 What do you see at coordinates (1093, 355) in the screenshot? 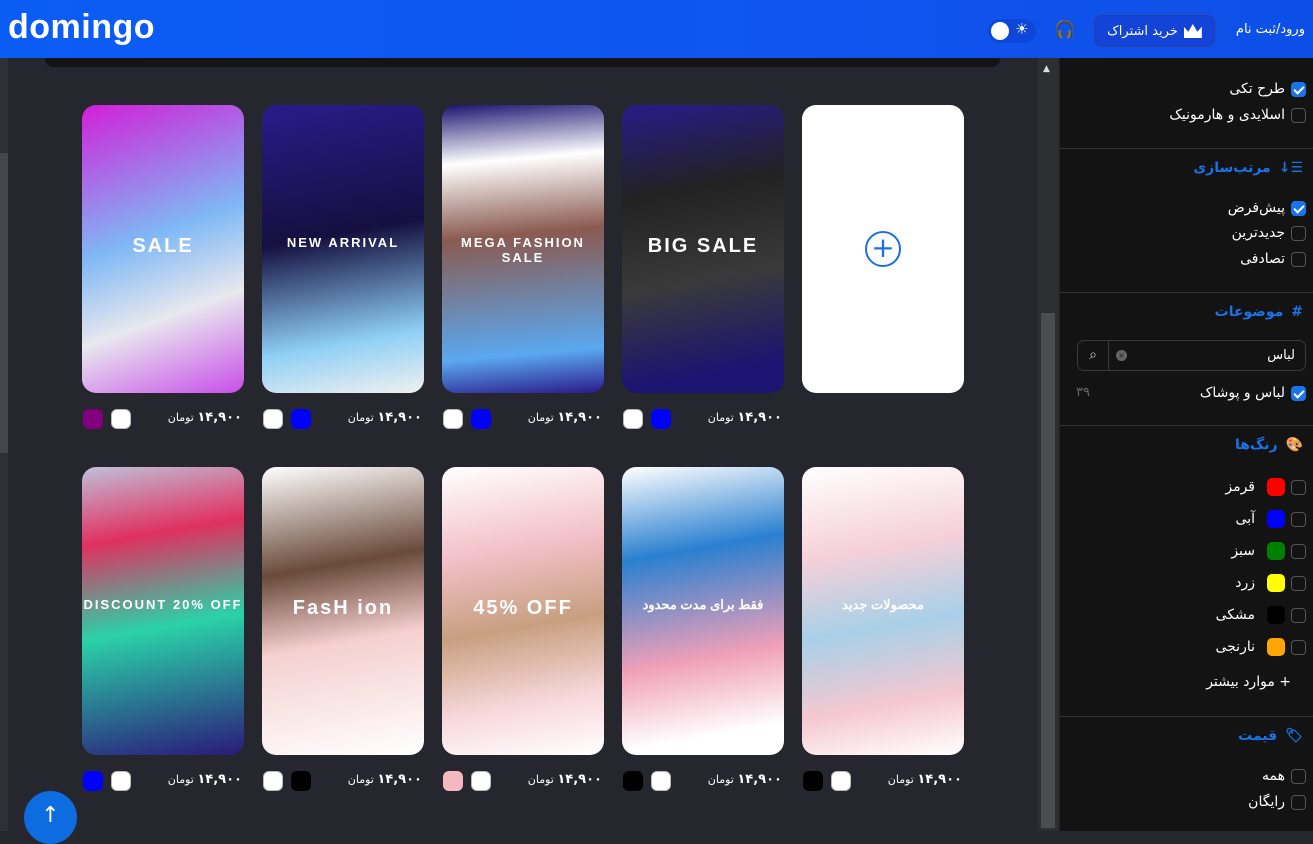
I see `search-icon: ⌕` at bounding box center [1093, 355].